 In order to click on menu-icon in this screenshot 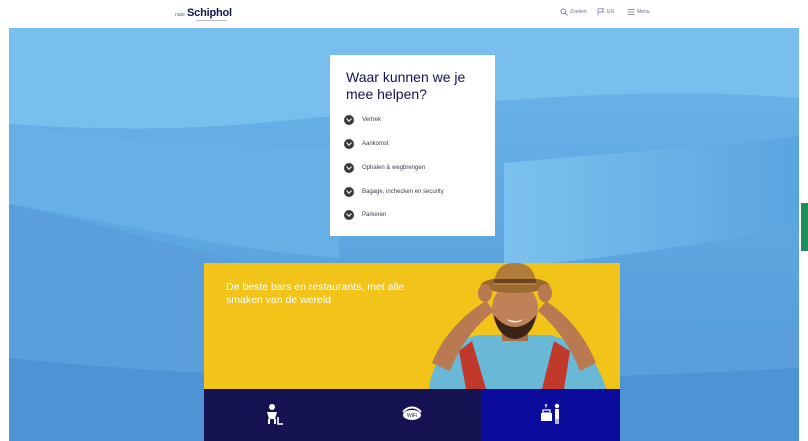, I will do `click(631, 12)`.